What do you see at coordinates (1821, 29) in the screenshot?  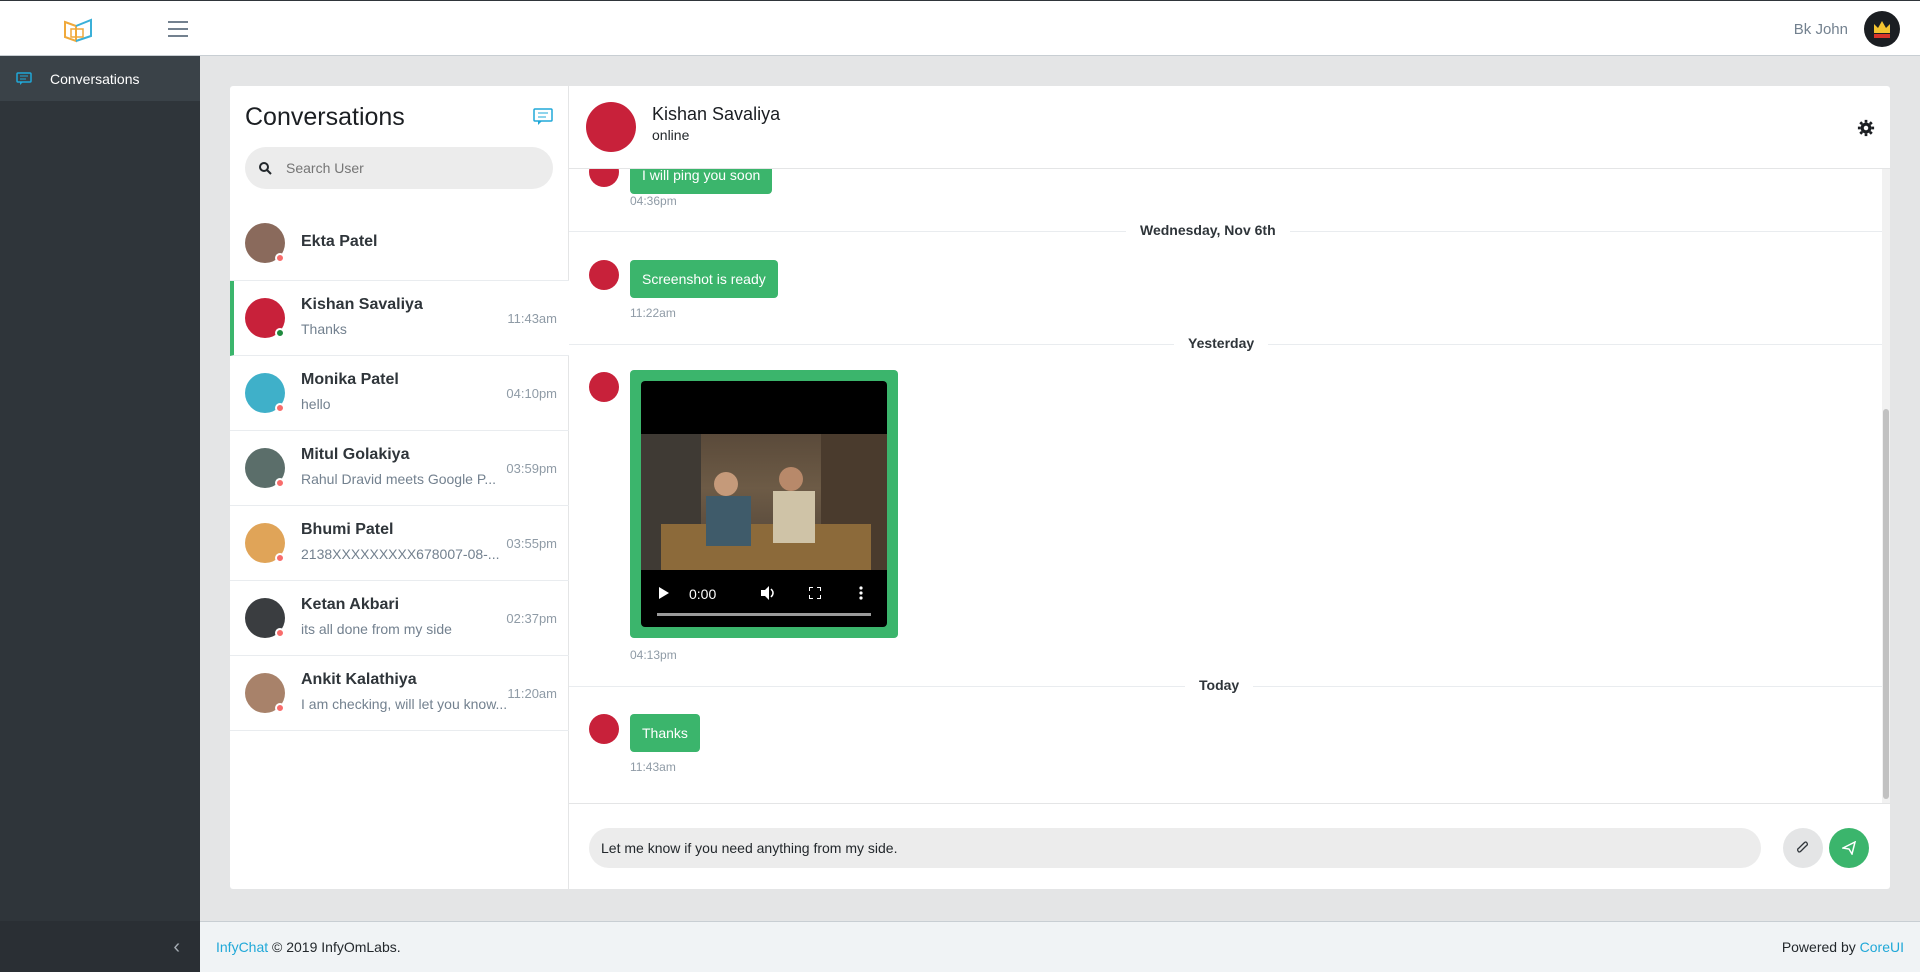 I see `user-name: Bk John` at bounding box center [1821, 29].